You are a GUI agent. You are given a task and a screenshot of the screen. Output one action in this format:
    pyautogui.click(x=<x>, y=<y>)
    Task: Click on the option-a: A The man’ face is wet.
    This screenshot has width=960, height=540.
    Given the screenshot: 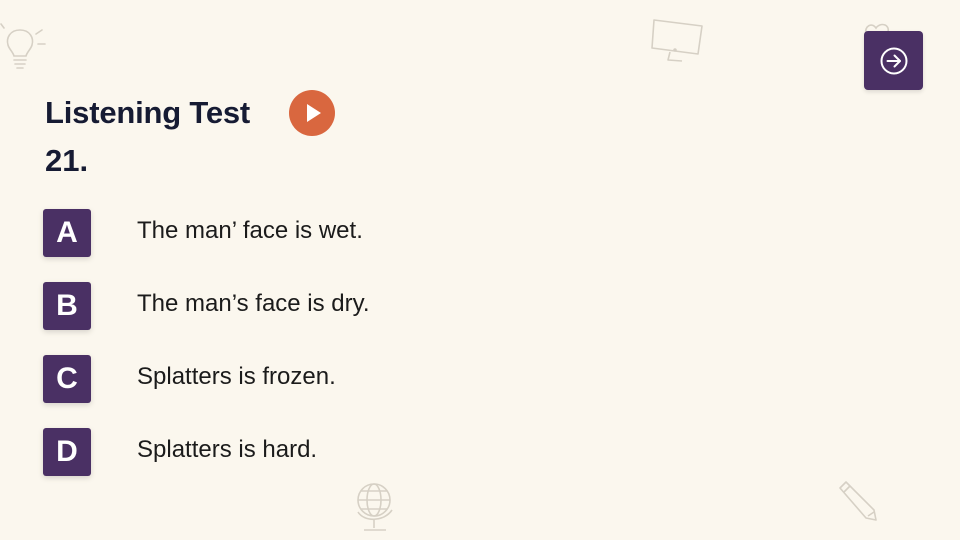 What is the action you would take?
    pyautogui.click(x=203, y=233)
    